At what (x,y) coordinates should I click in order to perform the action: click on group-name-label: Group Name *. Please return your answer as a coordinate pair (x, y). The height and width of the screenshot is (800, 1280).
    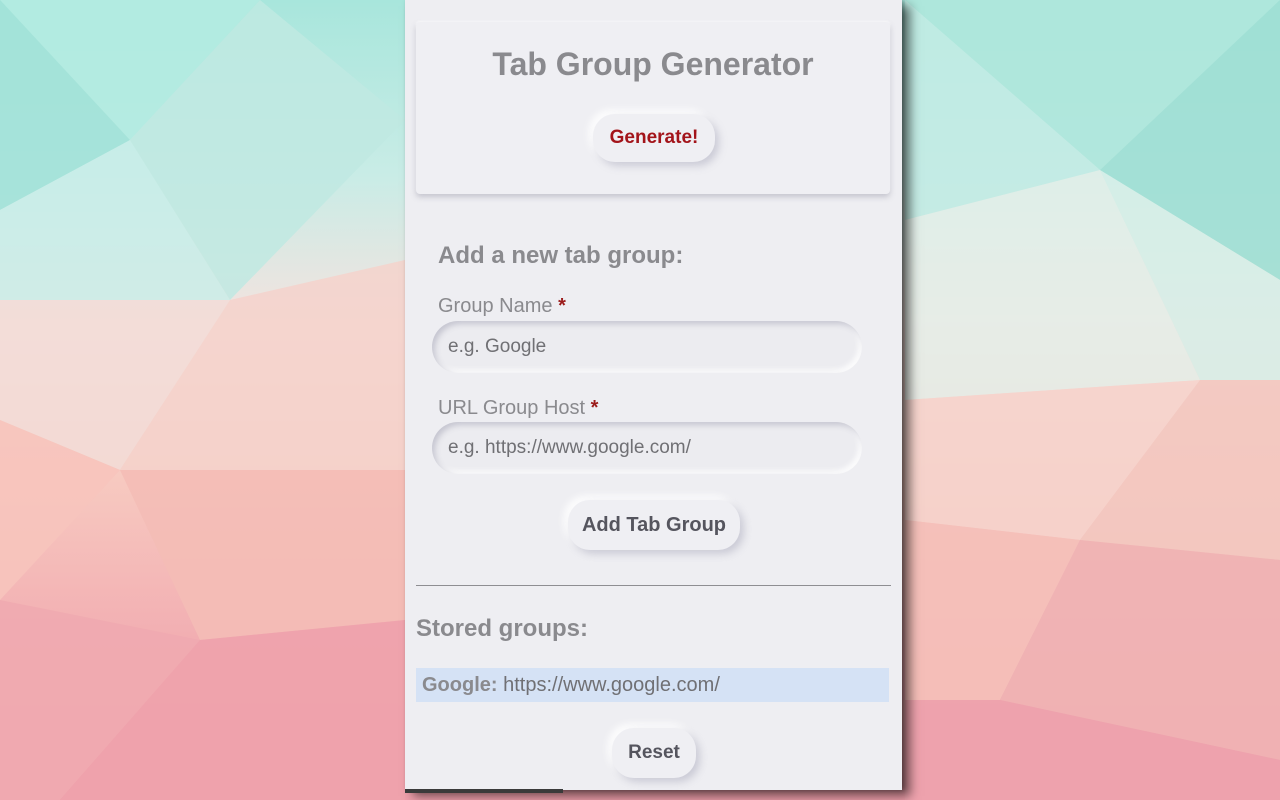
    Looking at the image, I should click on (502, 306).